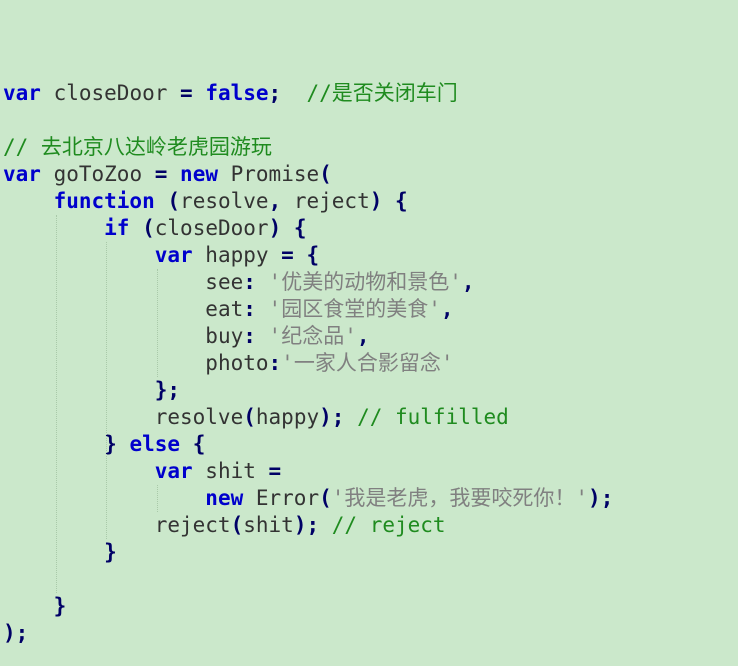 The image size is (738, 666). Describe the element at coordinates (370, 471) in the screenshot. I see `code-line: var shit =` at that location.